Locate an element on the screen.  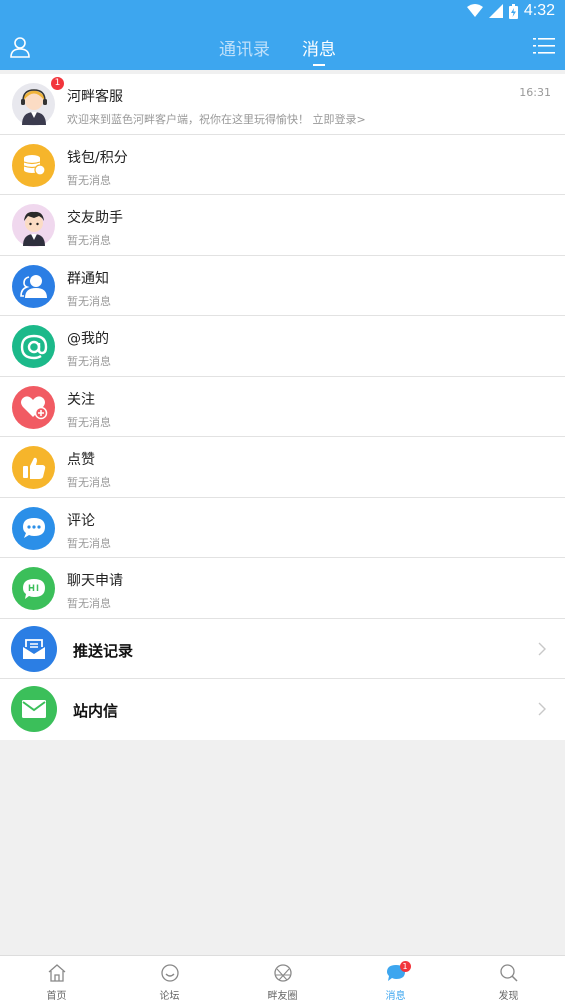
push-record-icon is located at coordinates (34, 648).